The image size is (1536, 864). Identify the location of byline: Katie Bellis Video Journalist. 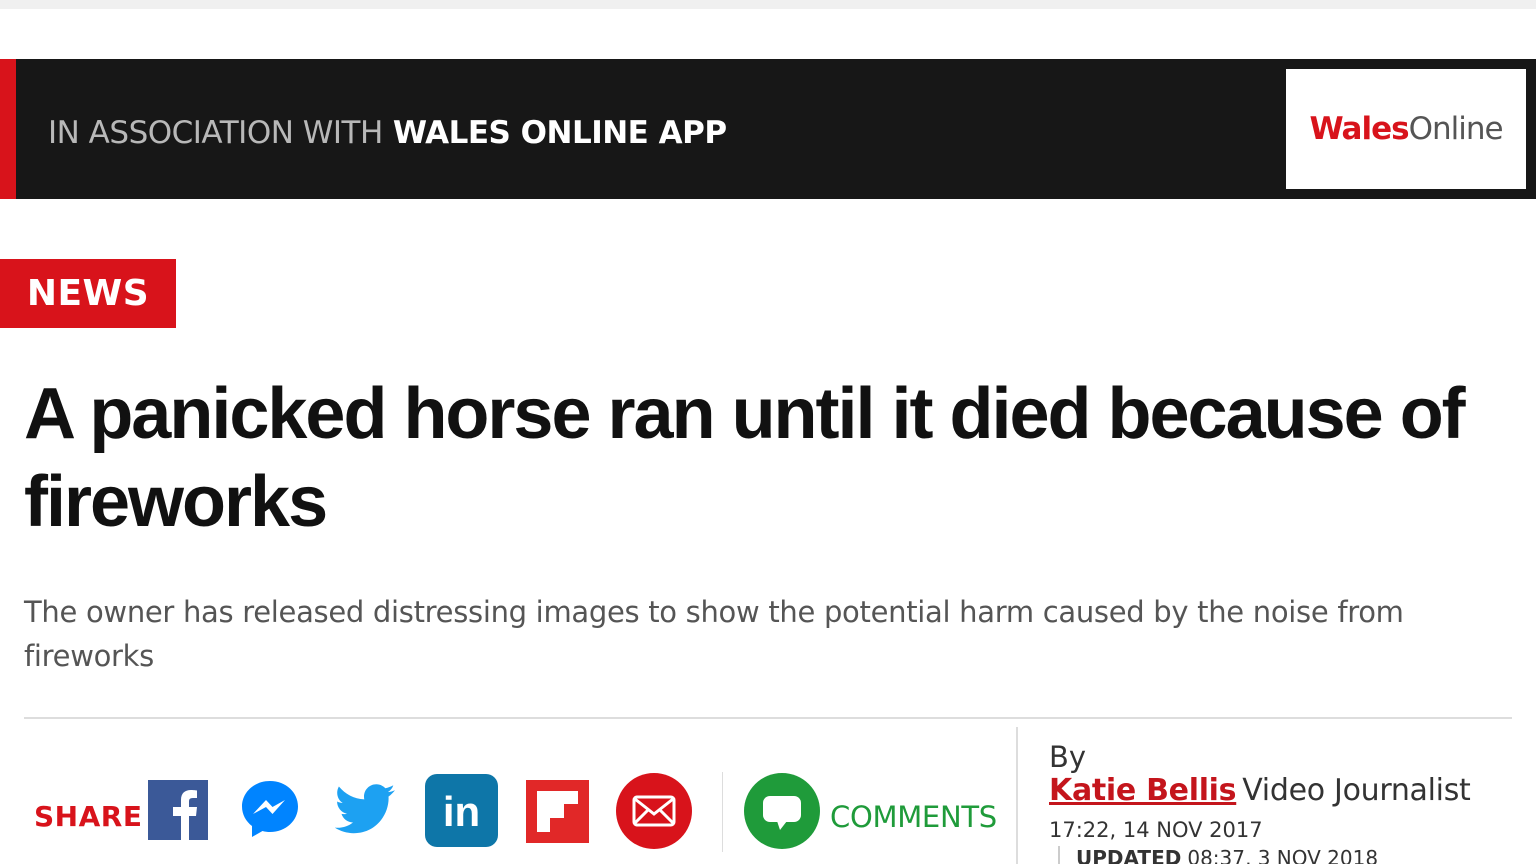
(1260, 790).